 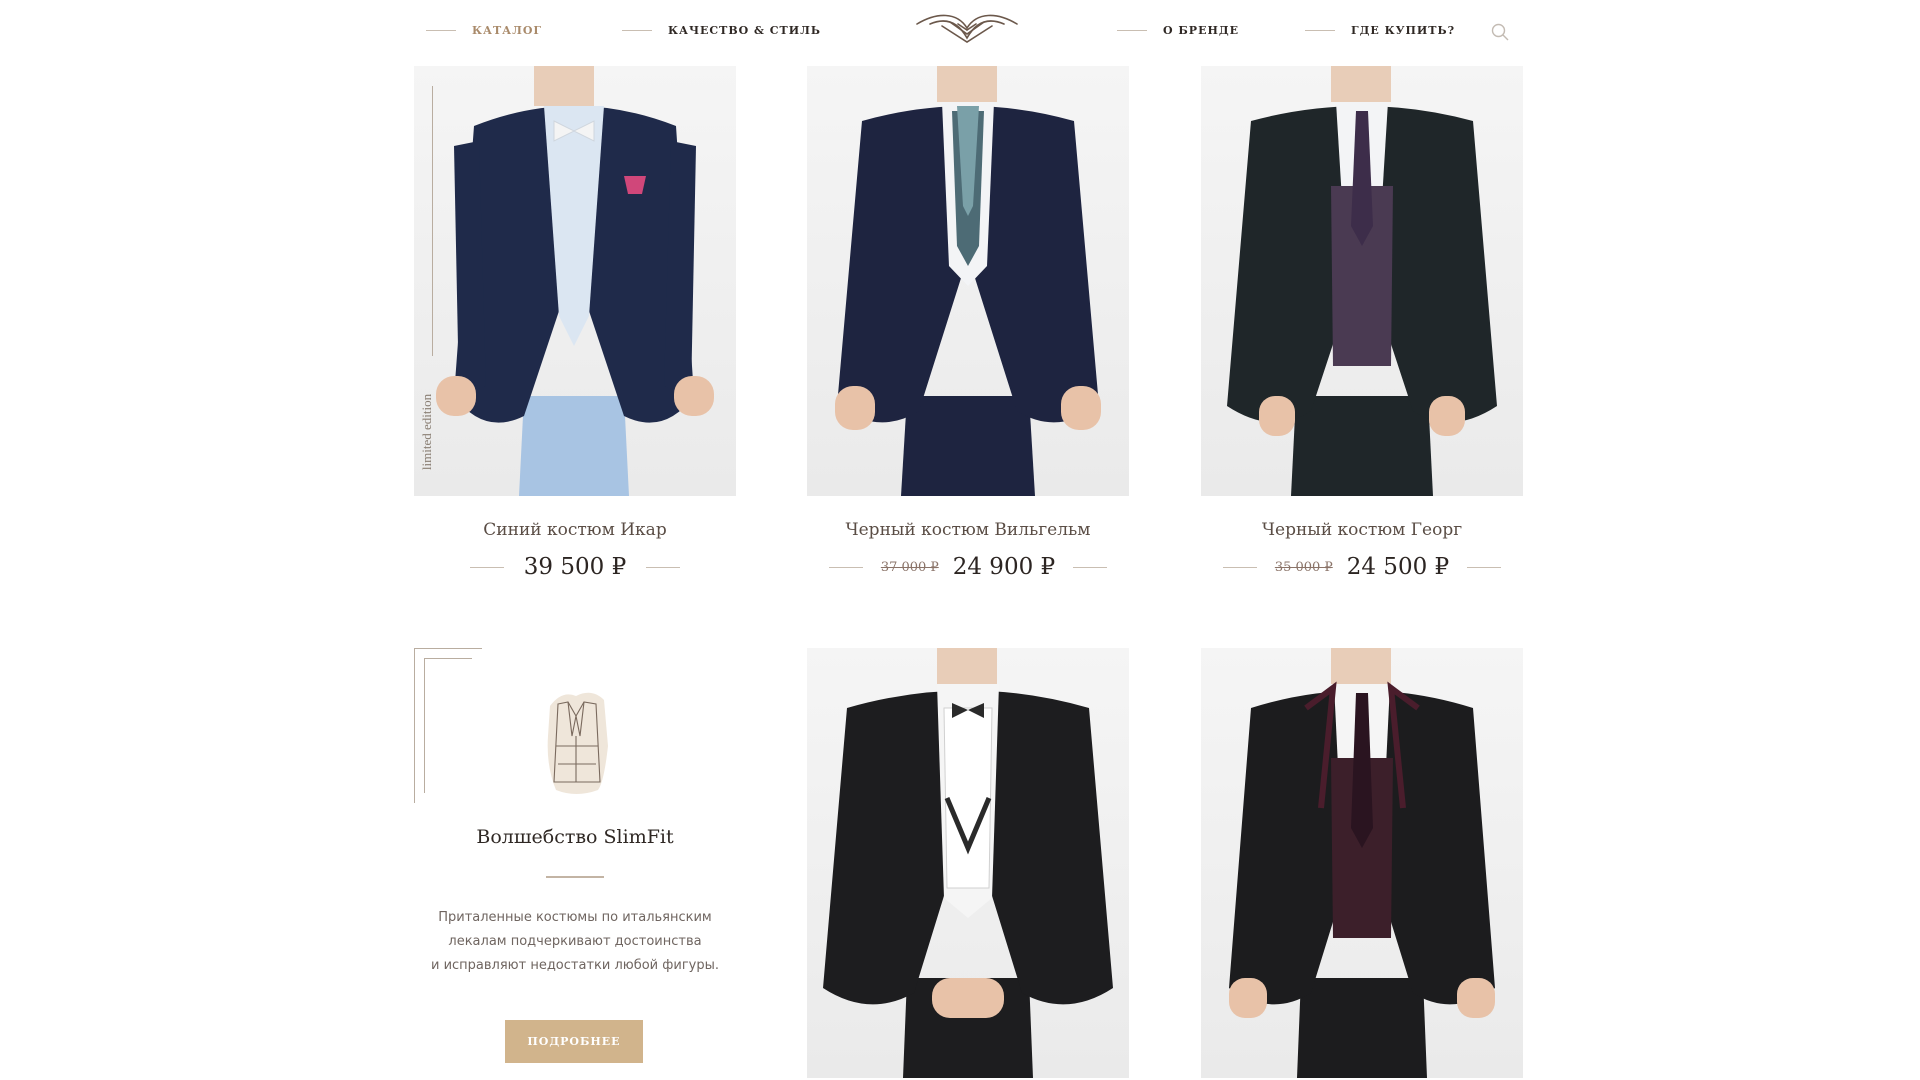 I want to click on jacket-sketch-icon, so click(x=577, y=743).